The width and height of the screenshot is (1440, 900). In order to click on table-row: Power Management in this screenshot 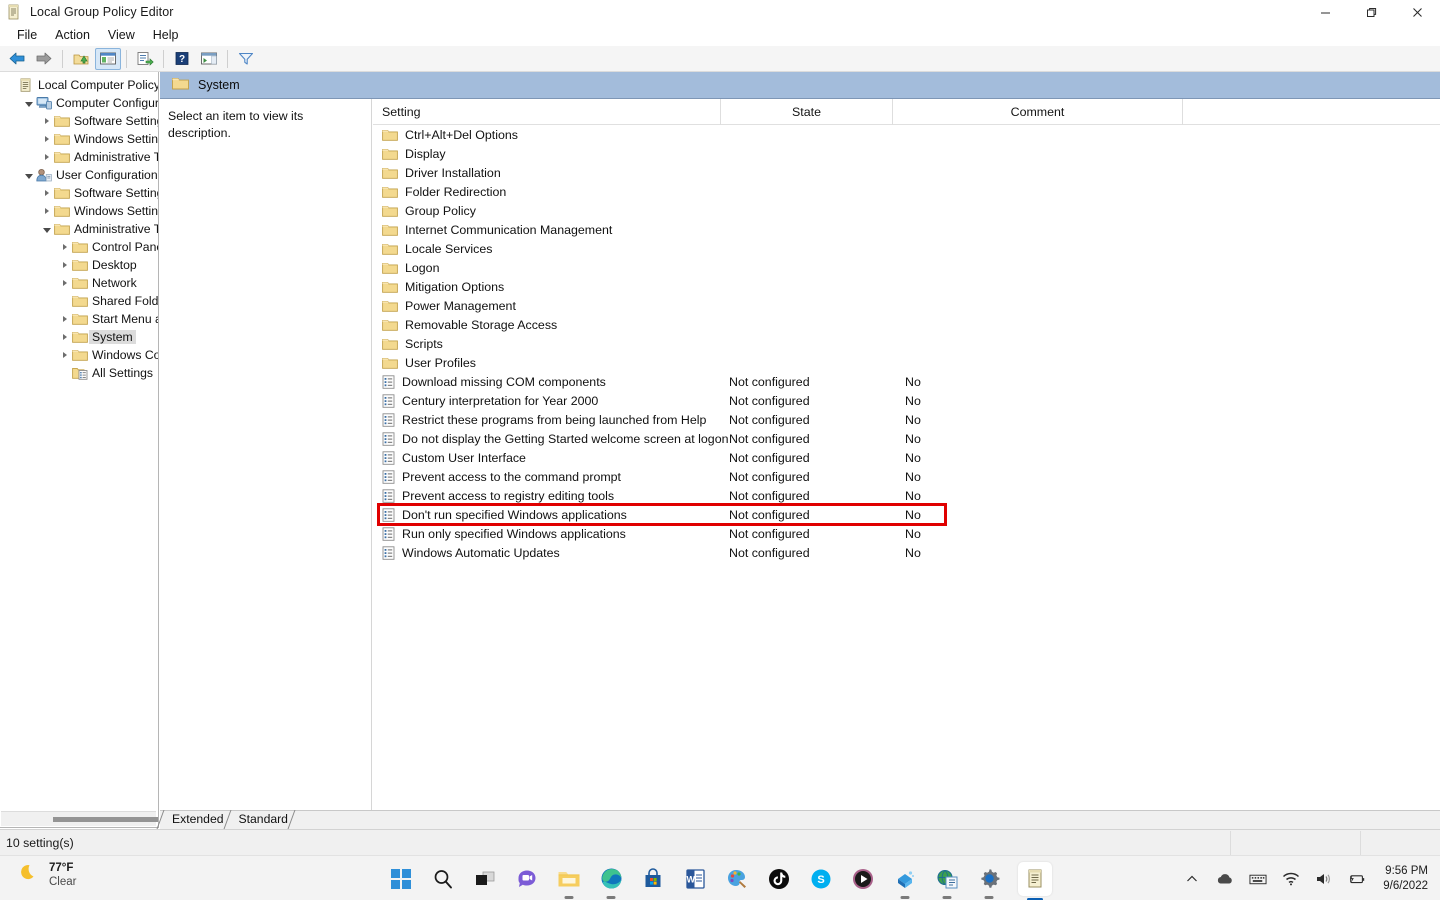, I will do `click(906, 305)`.